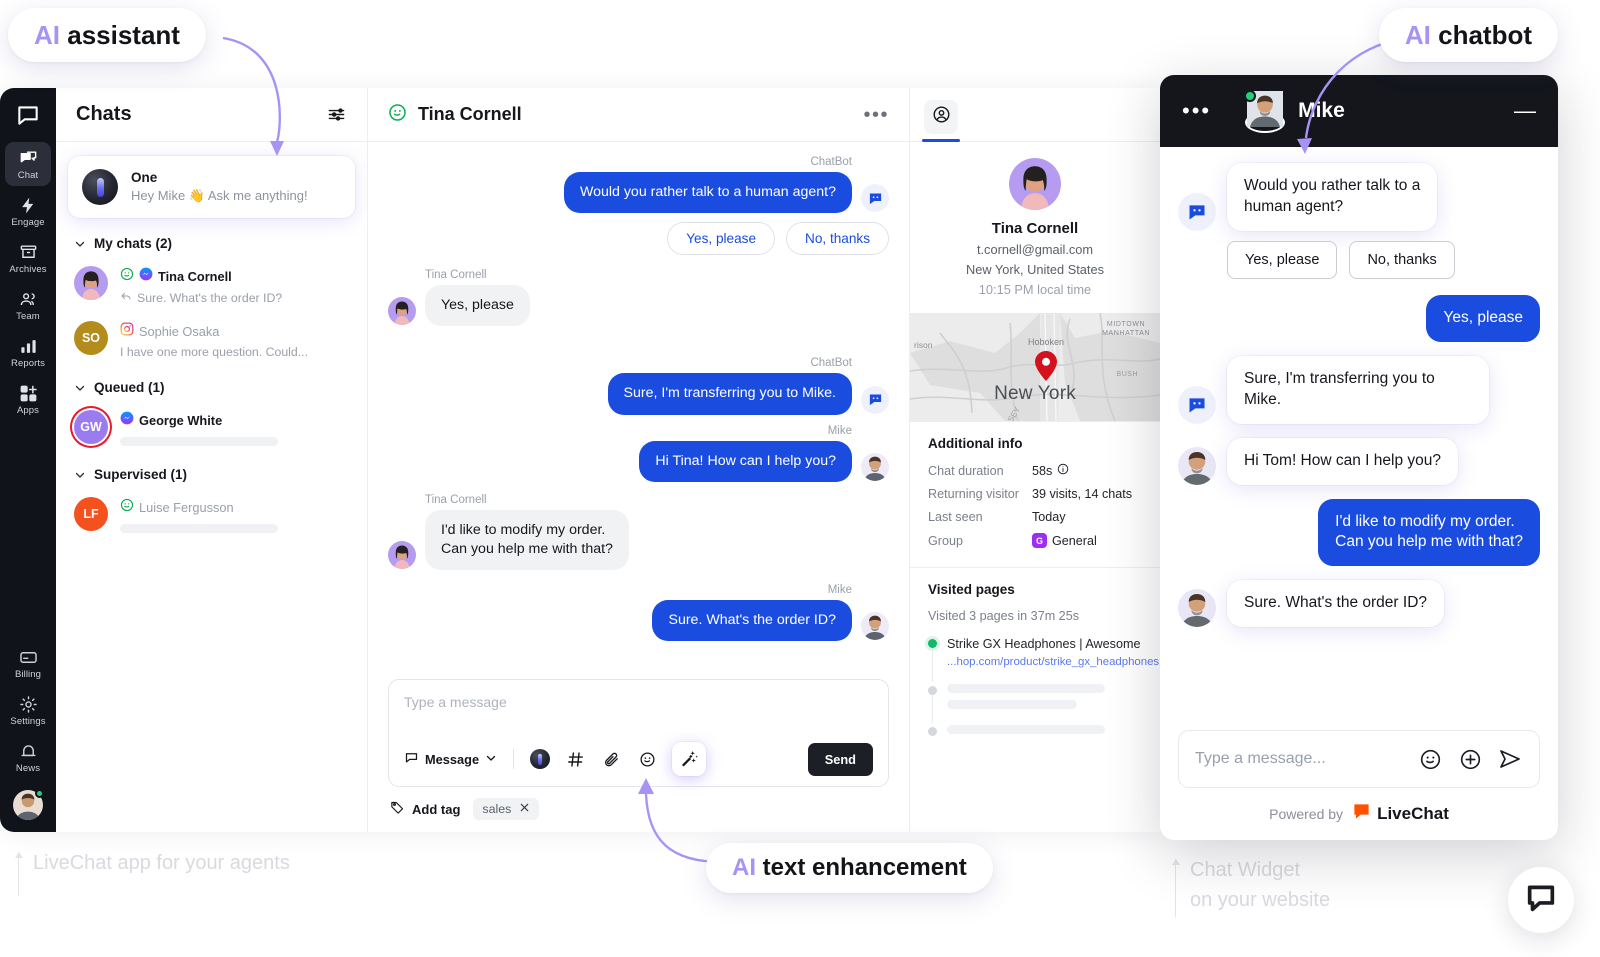 This screenshot has height=957, width=1600. What do you see at coordinates (689, 759) in the screenshot?
I see `magic-wand-icon` at bounding box center [689, 759].